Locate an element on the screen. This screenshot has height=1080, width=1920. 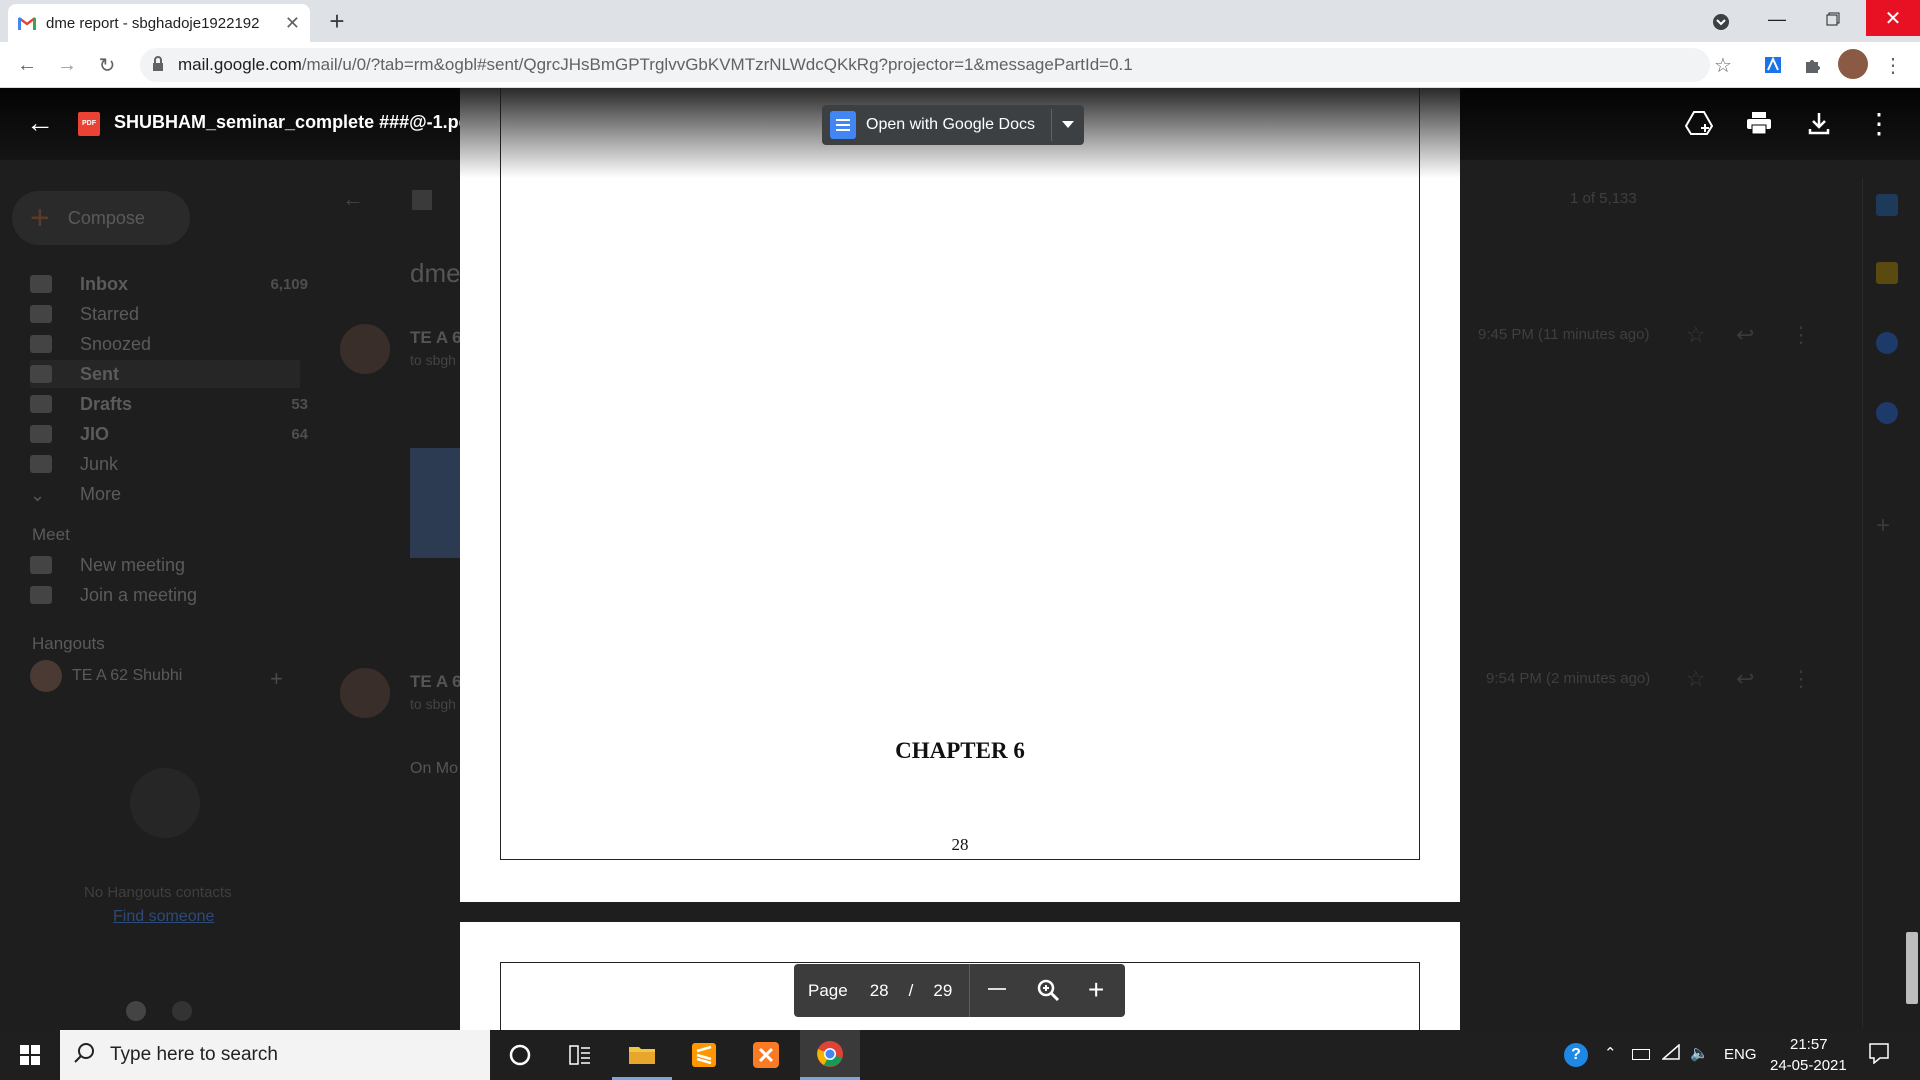
add-contact-icon: + is located at coordinates (276, 679).